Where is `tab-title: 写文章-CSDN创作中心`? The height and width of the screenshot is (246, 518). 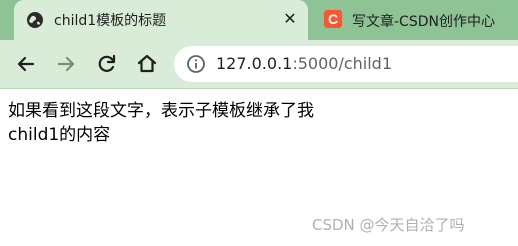 tab-title: 写文章-CSDN创作中心 is located at coordinates (423, 22).